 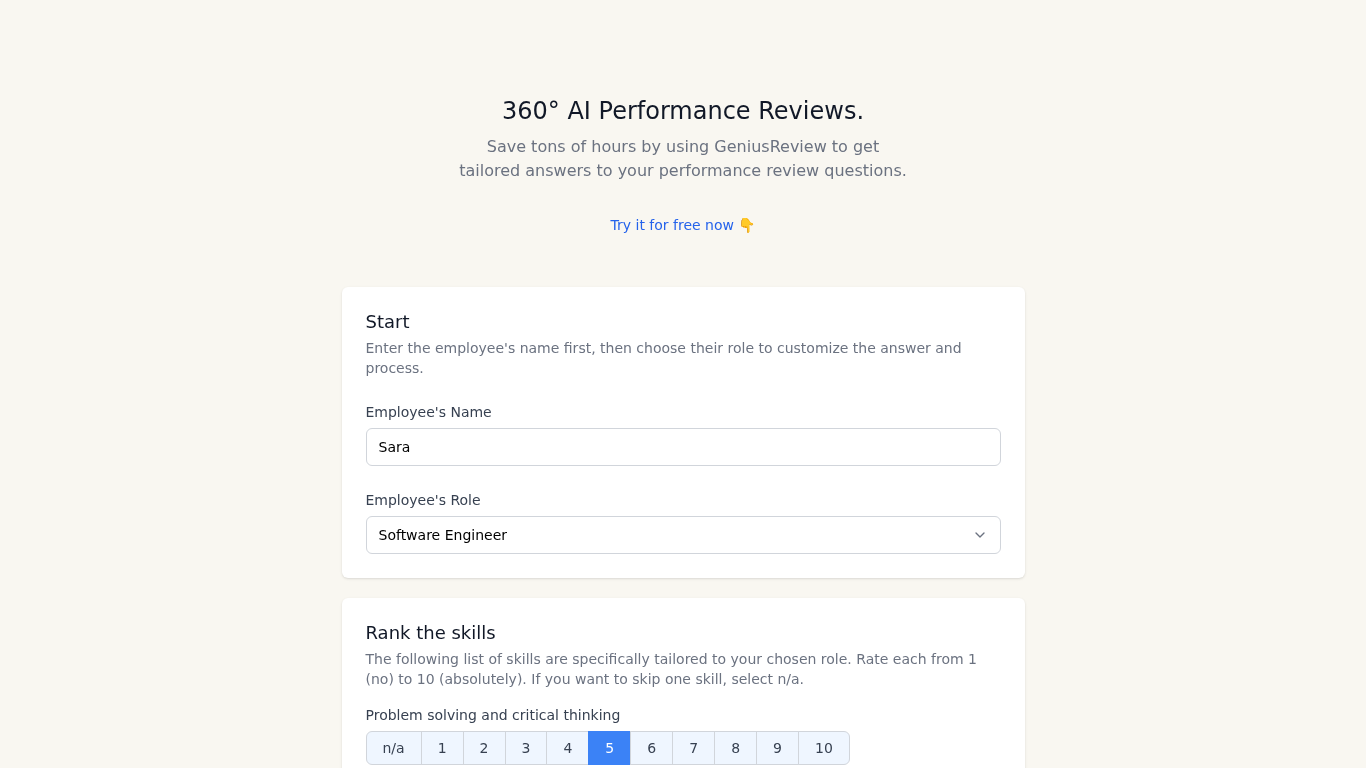 I want to click on page-subtitle: Save tons of hours by using GeniusReview to get tailored answers to your performance review questions., so click(x=683, y=159).